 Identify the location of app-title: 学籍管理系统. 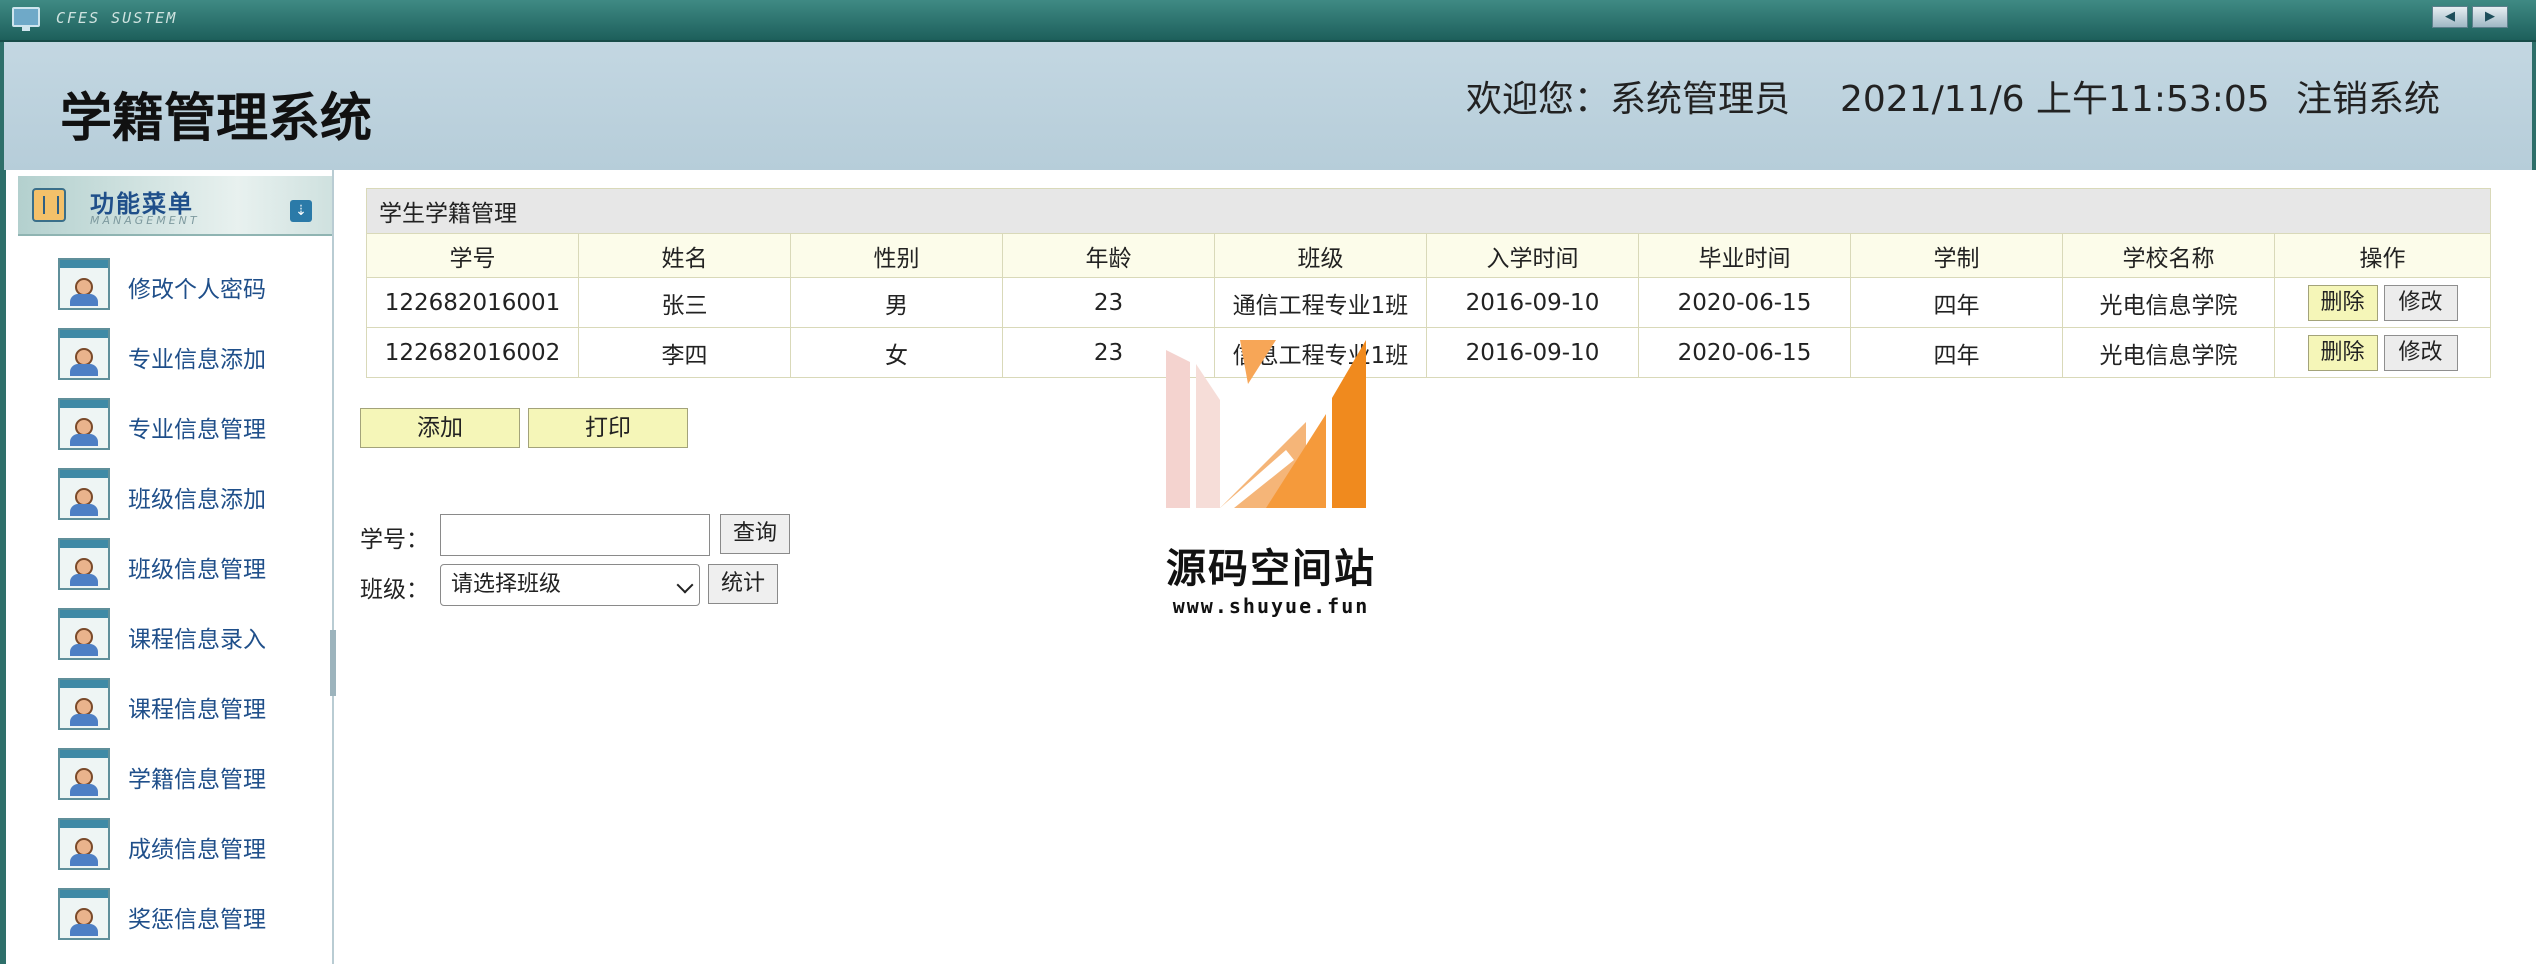
(216, 119).